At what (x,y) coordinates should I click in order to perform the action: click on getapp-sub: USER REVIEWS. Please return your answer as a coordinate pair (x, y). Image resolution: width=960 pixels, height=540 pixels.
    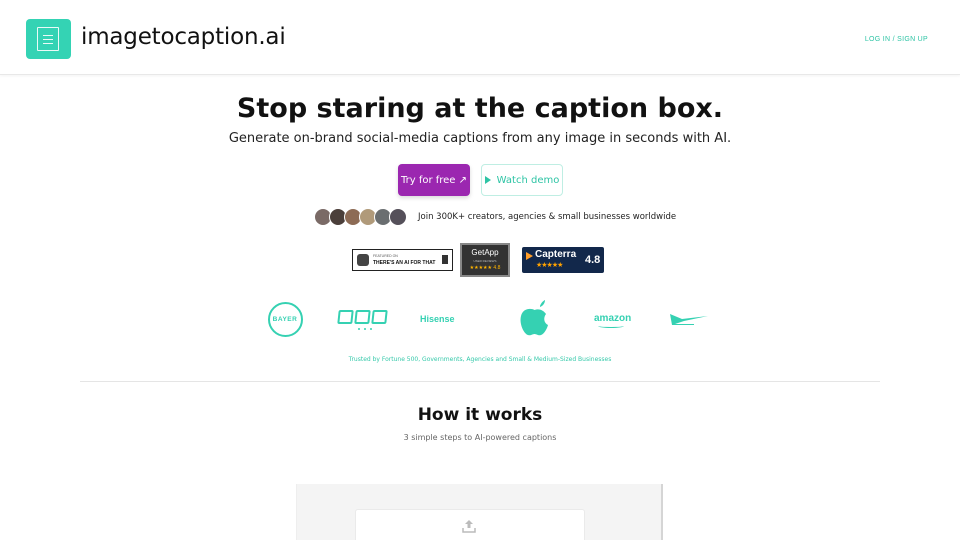
    Looking at the image, I should click on (485, 261).